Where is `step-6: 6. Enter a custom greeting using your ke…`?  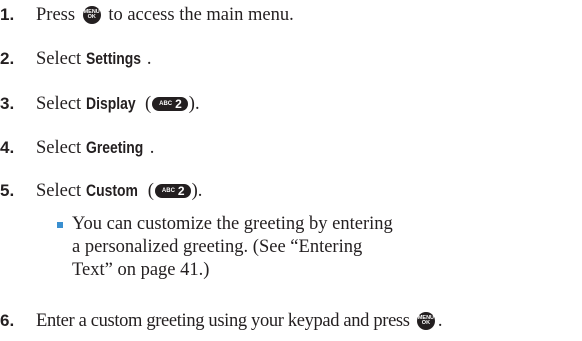
step-6: 6. Enter a custom greeting using your ke… is located at coordinates (221, 321).